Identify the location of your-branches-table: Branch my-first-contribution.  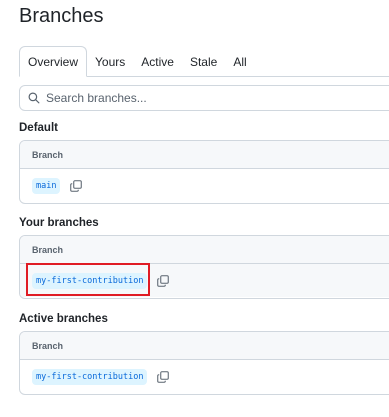
(204, 267).